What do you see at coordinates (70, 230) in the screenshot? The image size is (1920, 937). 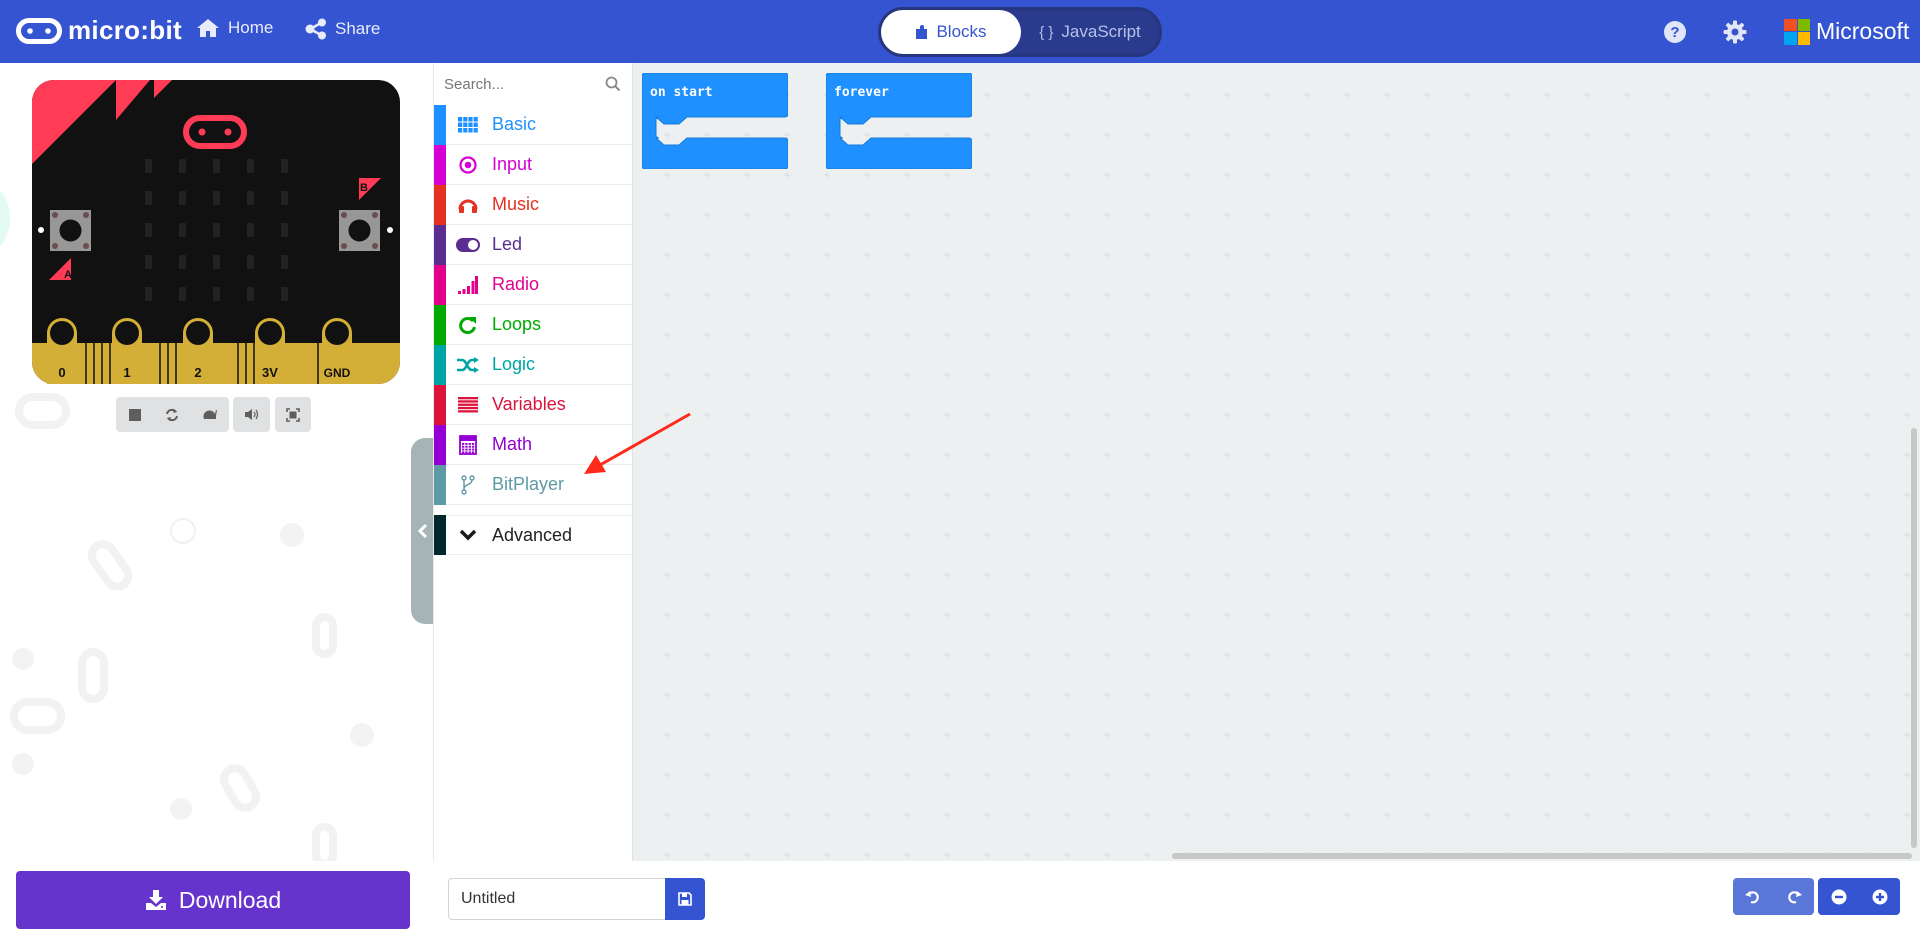 I see `button-a` at bounding box center [70, 230].